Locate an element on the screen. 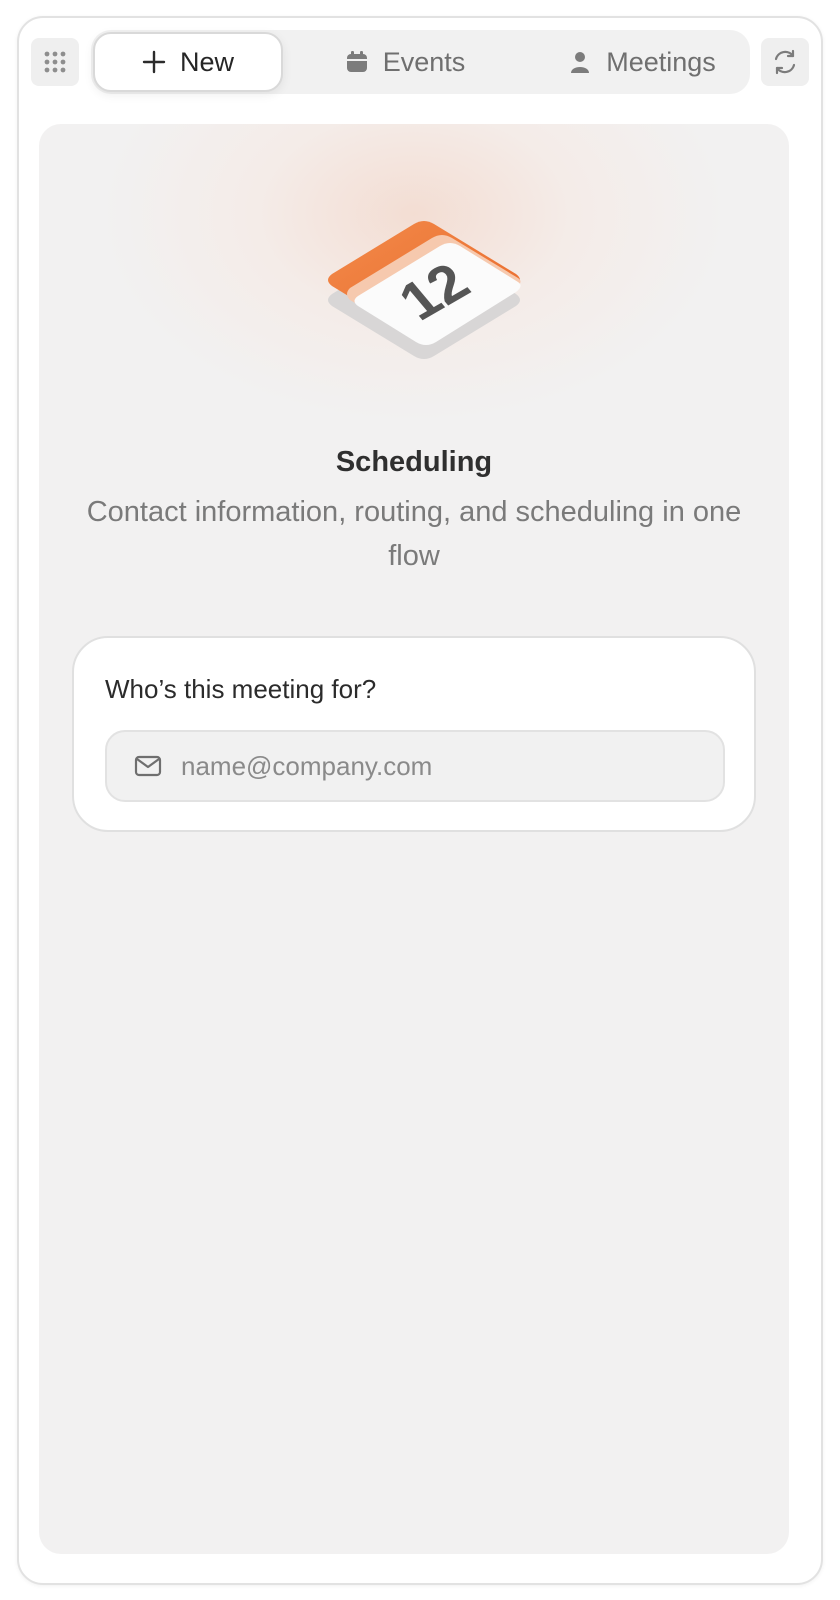 Image resolution: width=840 pixels, height=1600 pixels. grid-dots-icon is located at coordinates (55, 62).